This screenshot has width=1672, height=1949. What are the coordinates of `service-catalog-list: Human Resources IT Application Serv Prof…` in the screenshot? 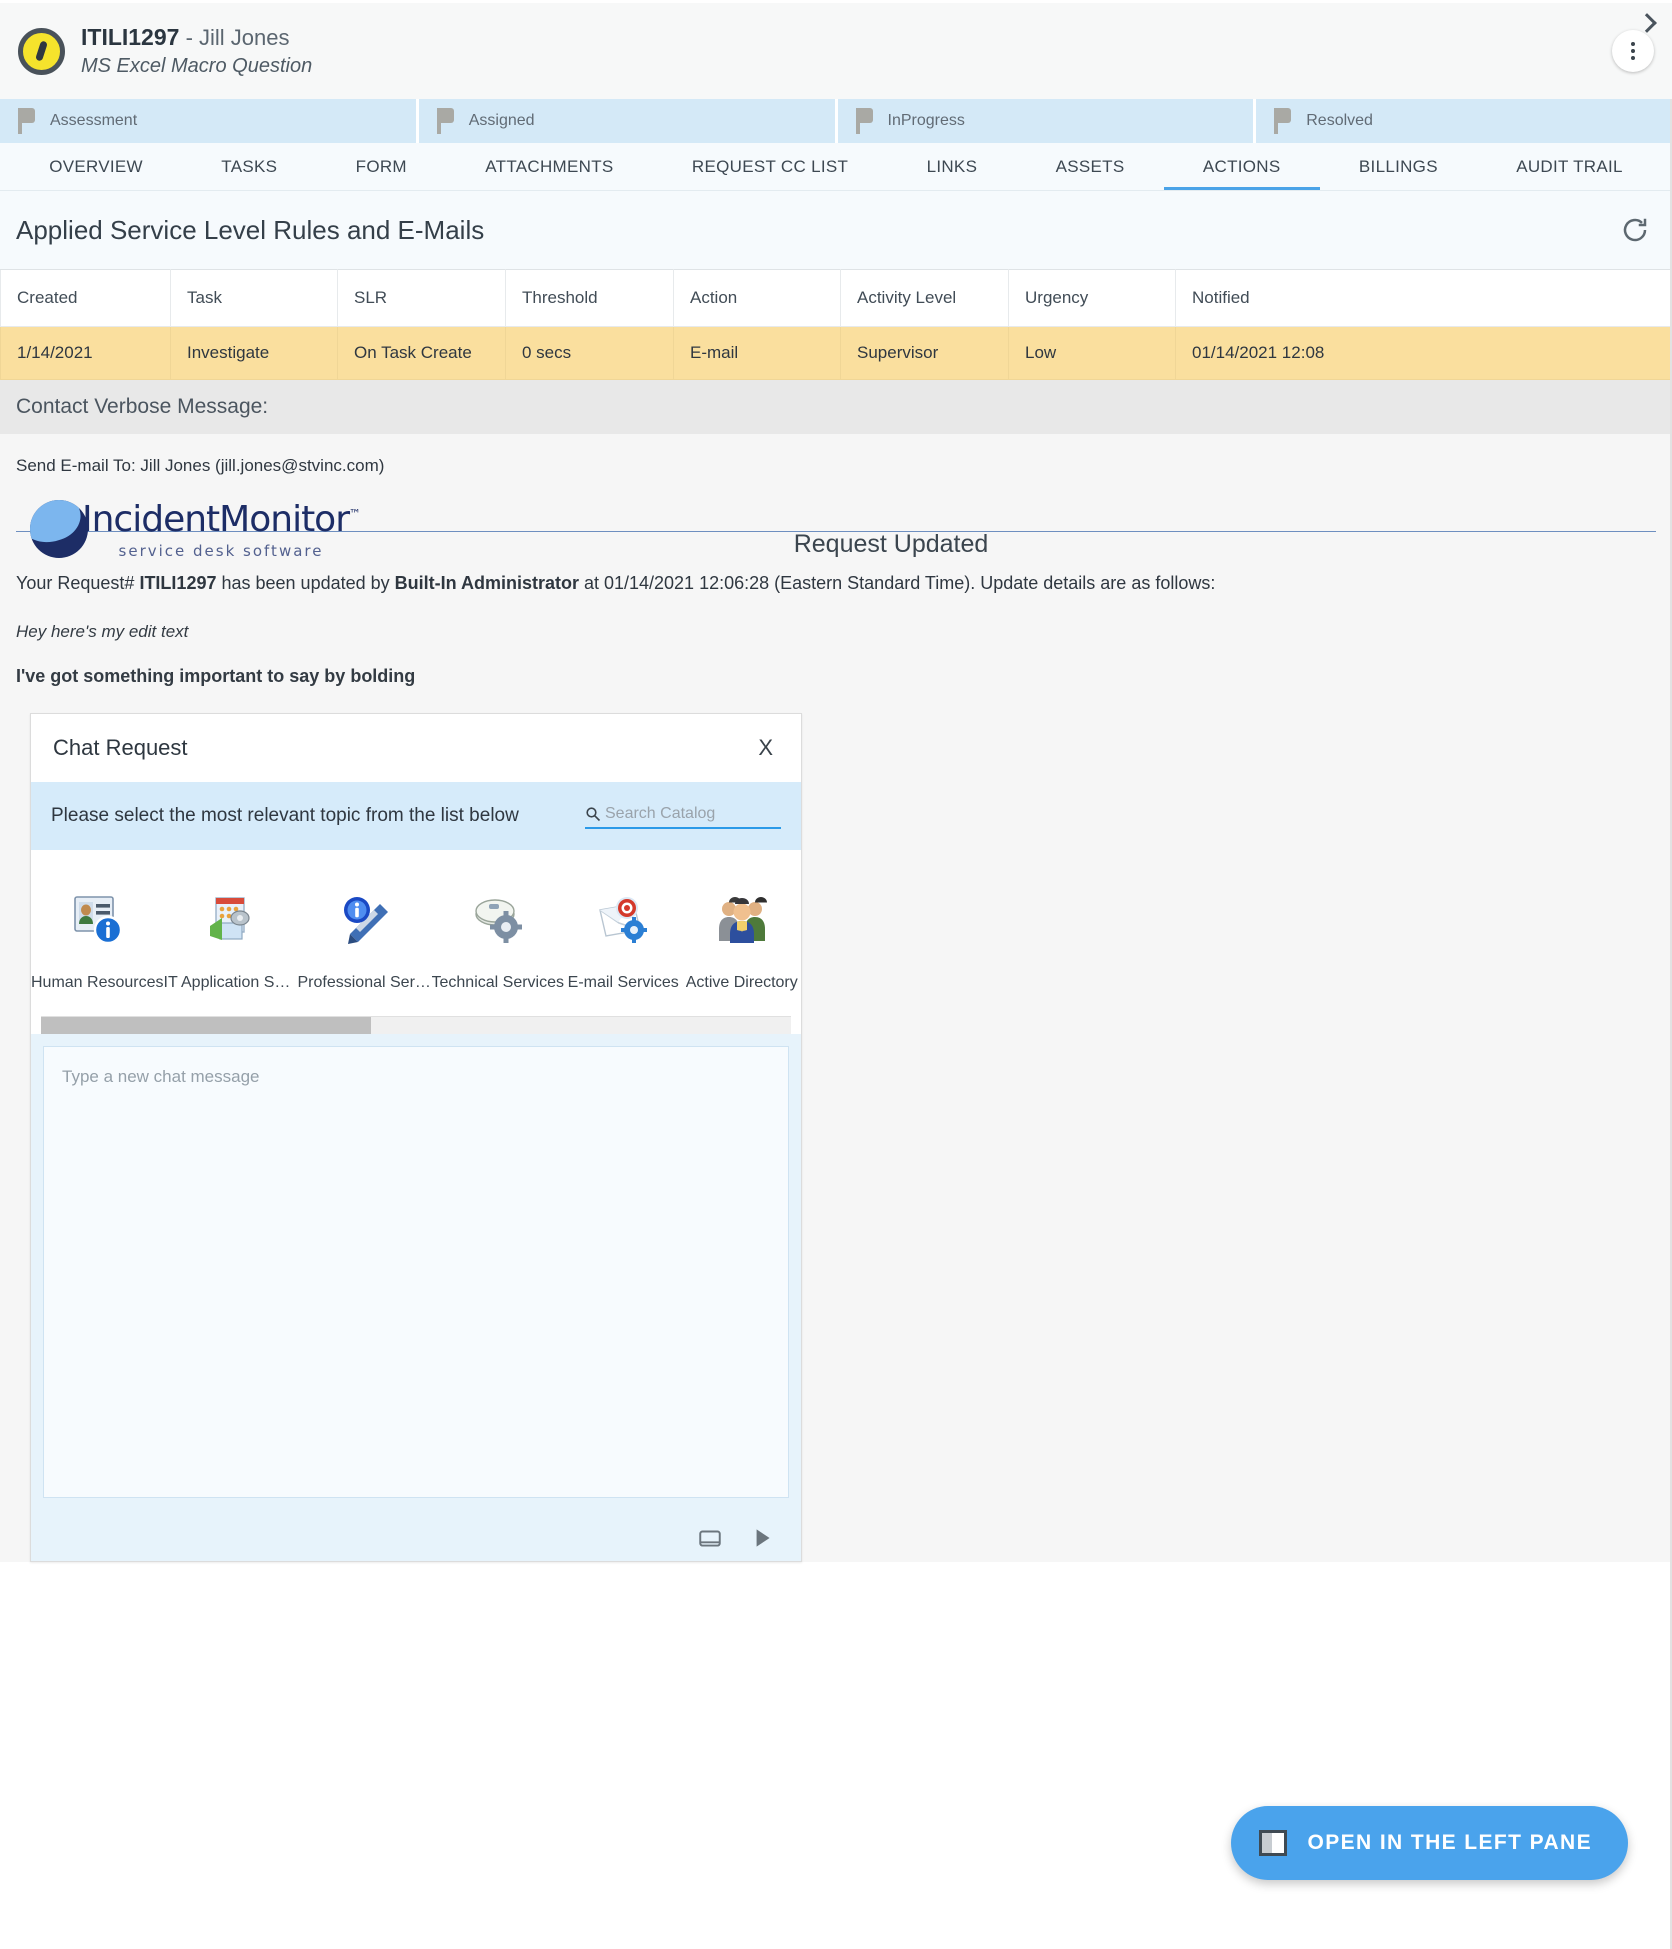 It's located at (416, 930).